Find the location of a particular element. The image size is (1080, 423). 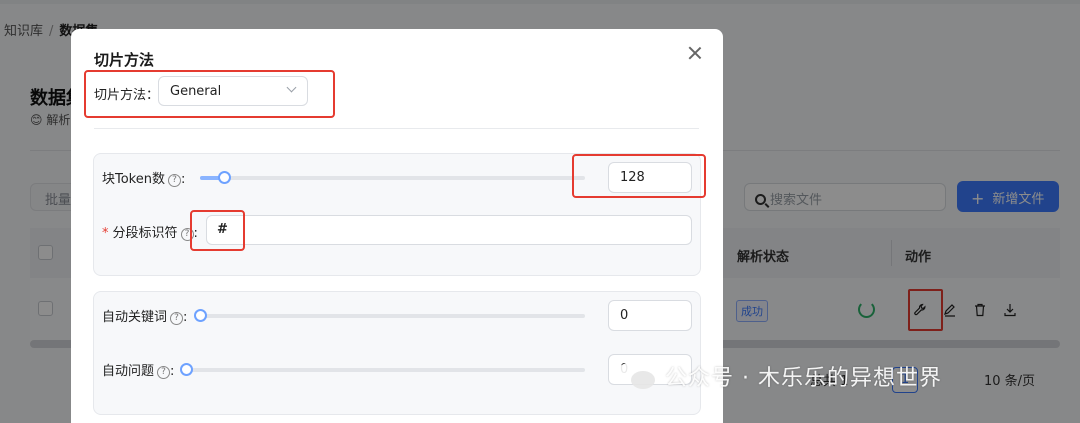

chunk-token-label: 块Token数?: is located at coordinates (143, 177).